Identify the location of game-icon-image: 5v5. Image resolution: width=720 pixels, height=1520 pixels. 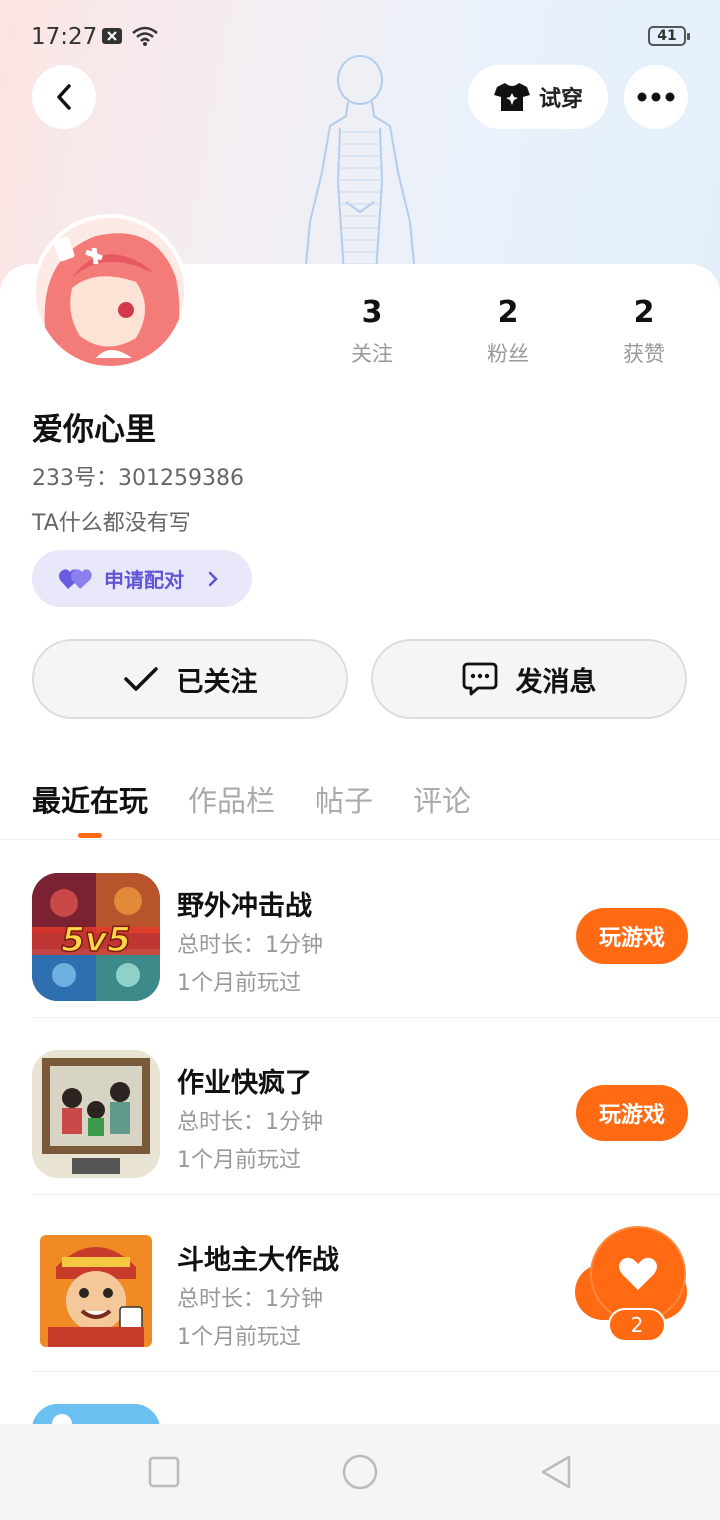
(96, 937).